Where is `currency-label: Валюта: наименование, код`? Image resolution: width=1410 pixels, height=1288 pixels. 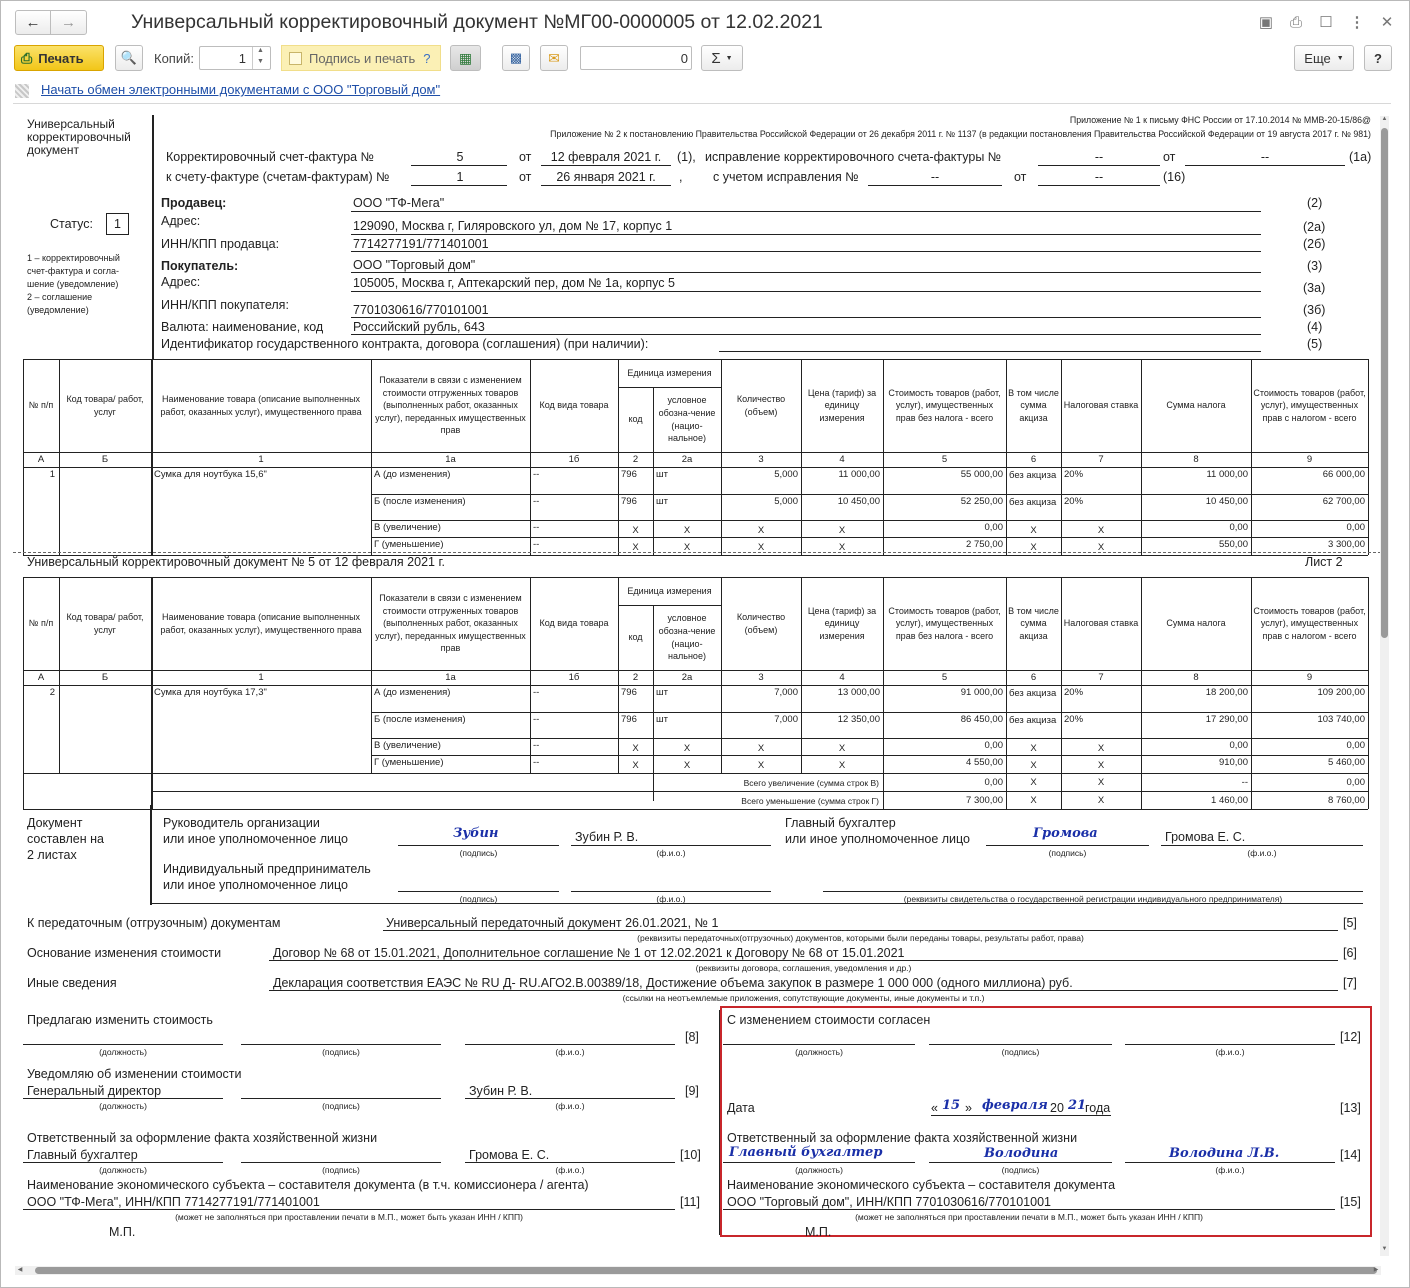
currency-label: Валюта: наименование, код is located at coordinates (242, 327).